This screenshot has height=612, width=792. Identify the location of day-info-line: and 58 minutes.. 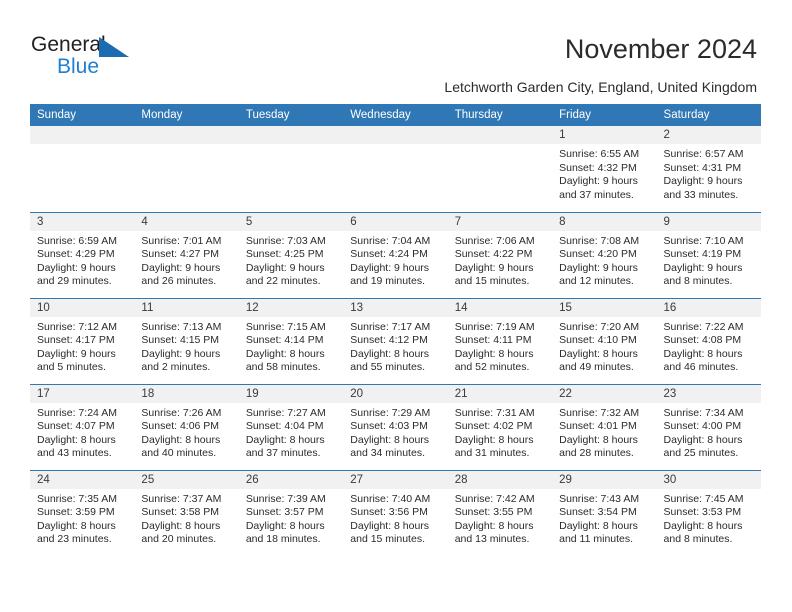
(283, 367).